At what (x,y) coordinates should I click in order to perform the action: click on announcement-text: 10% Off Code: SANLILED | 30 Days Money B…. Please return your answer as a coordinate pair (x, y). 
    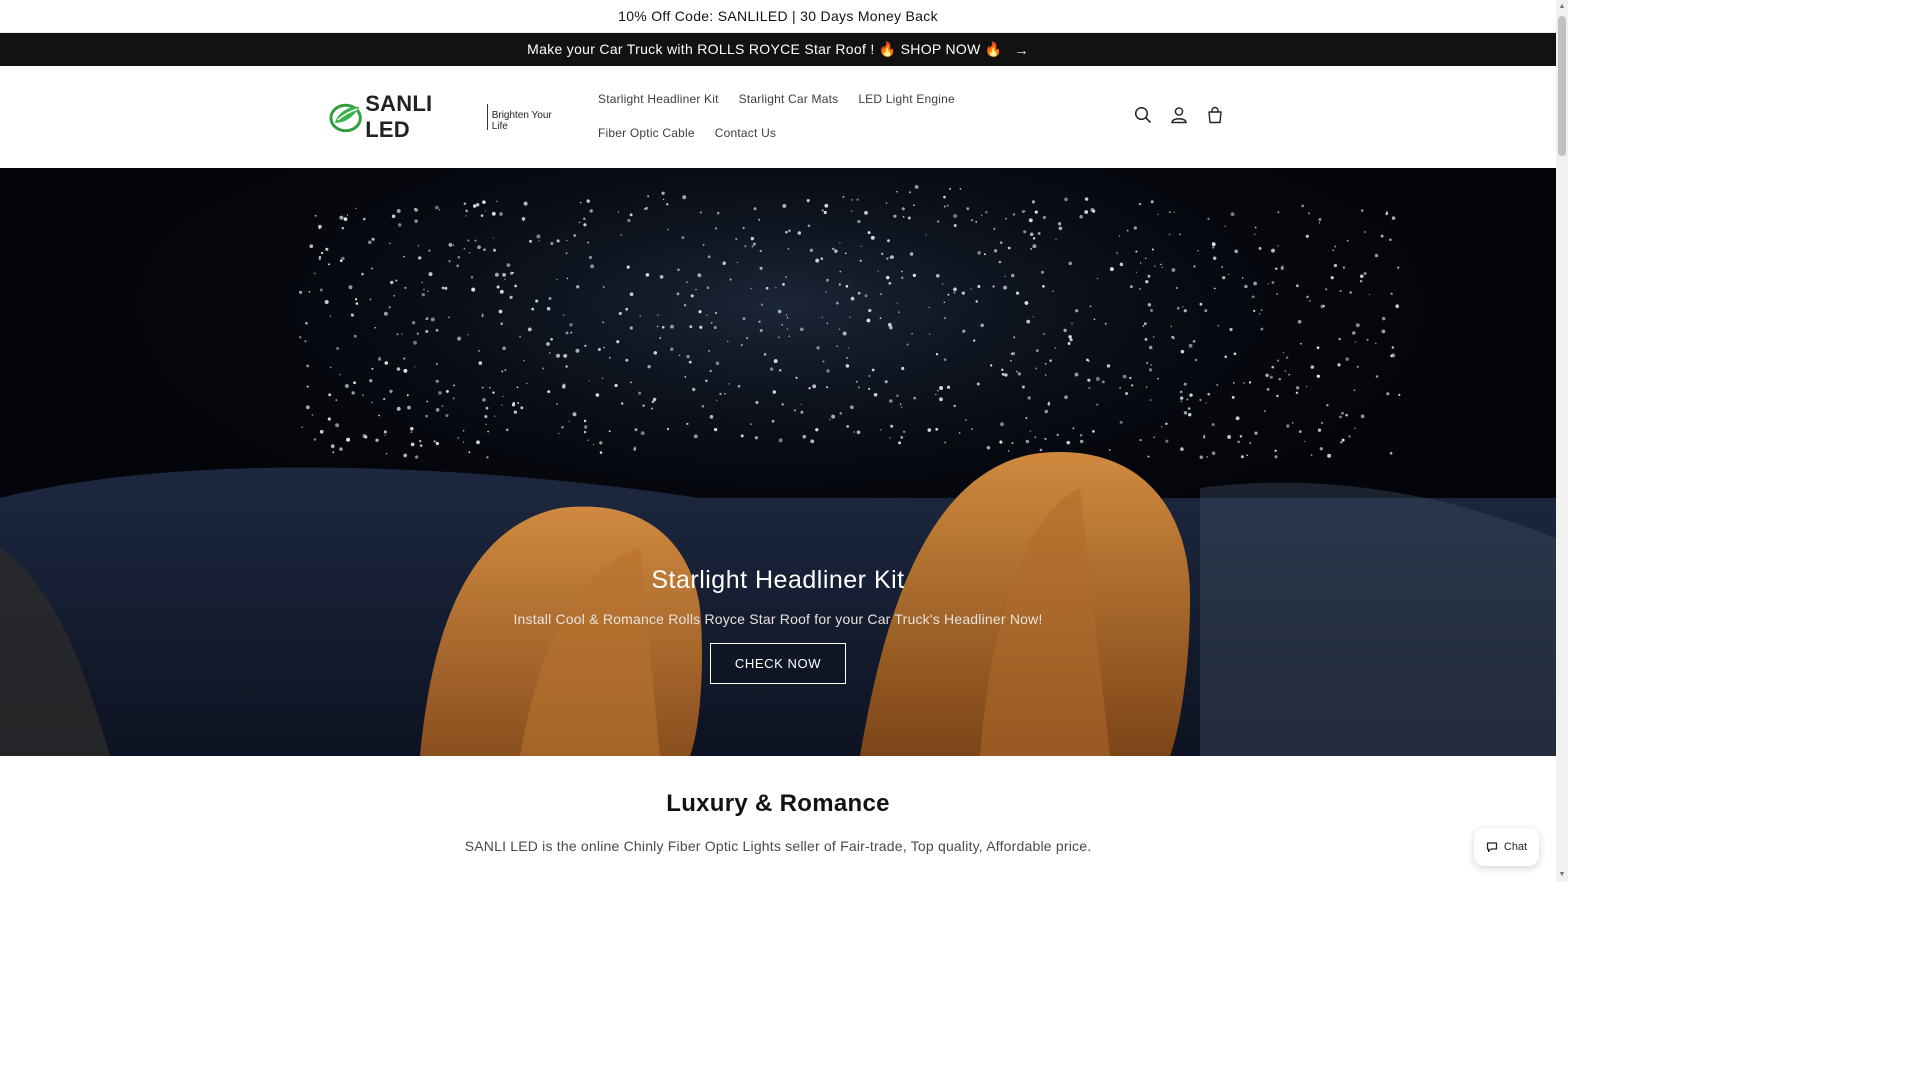
    Looking at the image, I should click on (778, 16).